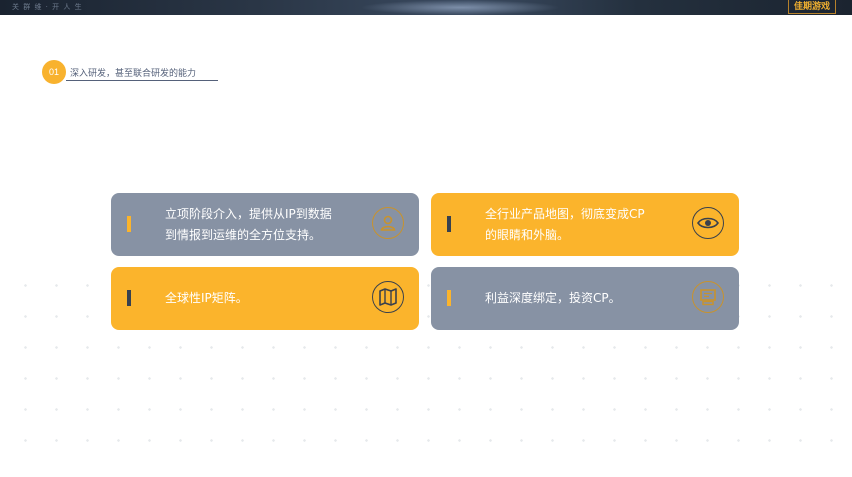  Describe the element at coordinates (553, 298) in the screenshot. I see `card-text-line1: 利益深度绑定，投资CP。` at that location.